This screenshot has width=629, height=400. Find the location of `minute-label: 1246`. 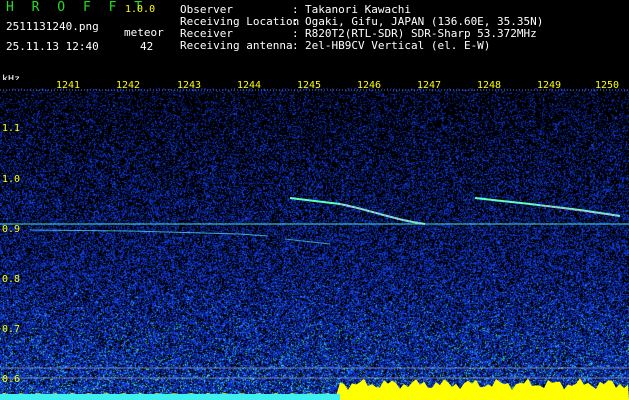

minute-label: 1246 is located at coordinates (369, 85).